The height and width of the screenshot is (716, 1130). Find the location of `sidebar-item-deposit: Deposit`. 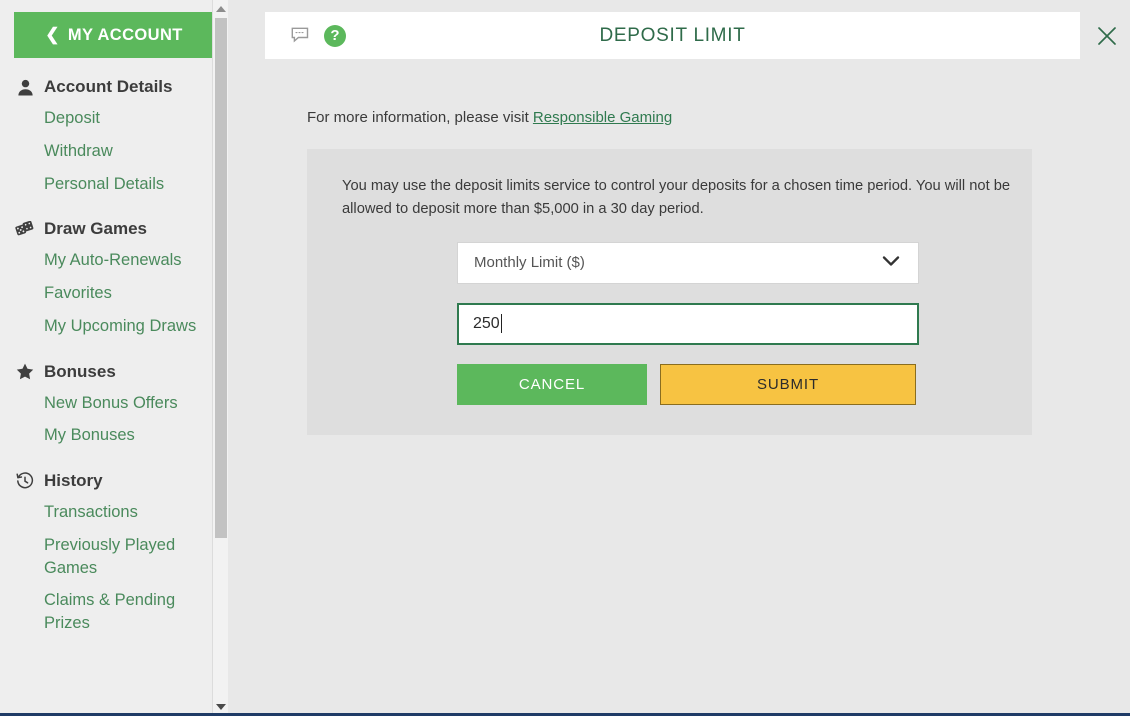

sidebar-item-deposit: Deposit is located at coordinates (114, 118).